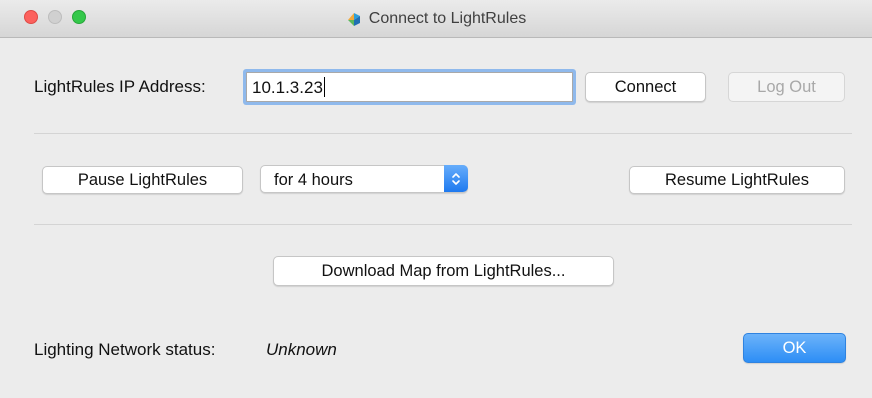 The image size is (872, 398). I want to click on pause-lightrules-button: Pause LightRules, so click(142, 180).